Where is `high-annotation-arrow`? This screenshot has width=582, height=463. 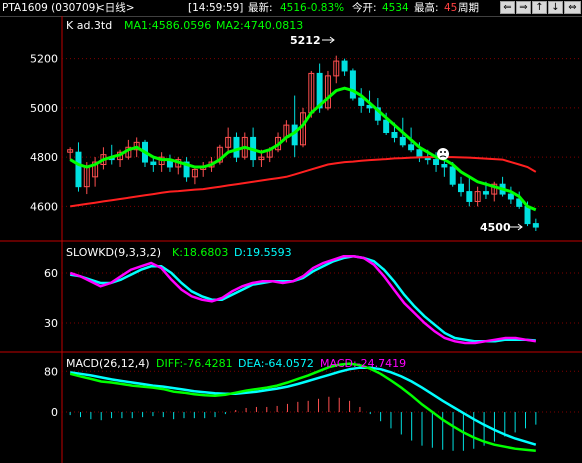 high-annotation-arrow is located at coordinates (328, 40).